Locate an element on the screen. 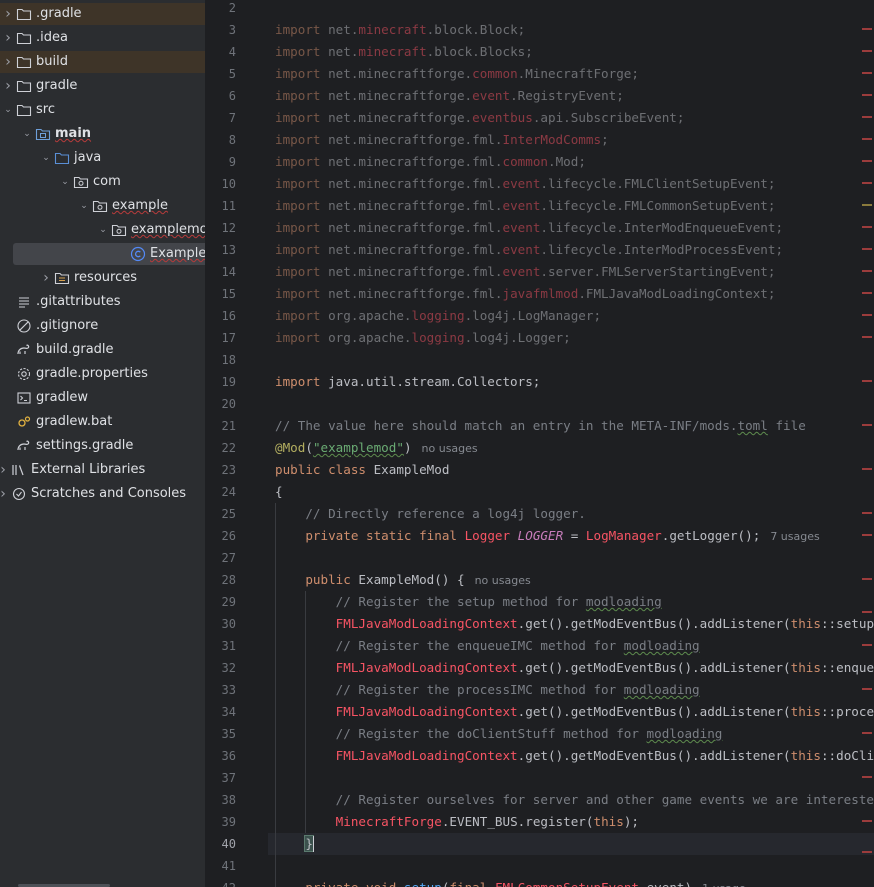 This screenshot has width=874, height=887. tree-item-gradle-properties: gradle.properties is located at coordinates (102, 374).